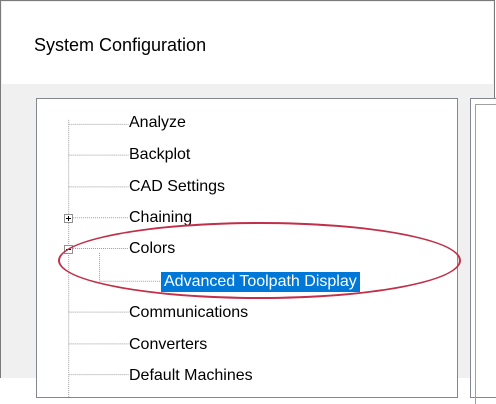 The height and width of the screenshot is (404, 496). What do you see at coordinates (120, 45) in the screenshot?
I see `window-title: System Configuration` at bounding box center [120, 45].